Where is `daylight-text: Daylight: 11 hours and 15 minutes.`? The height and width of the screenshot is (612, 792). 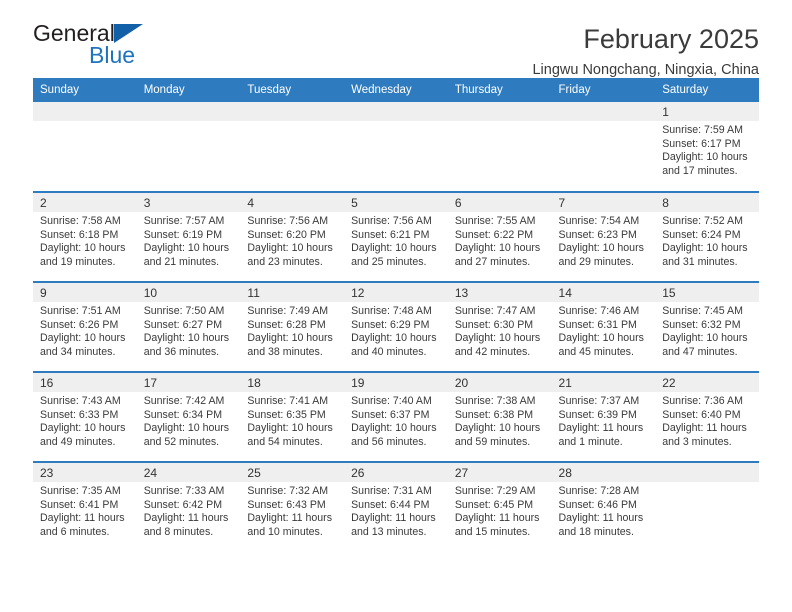
daylight-text: Daylight: 11 hours and 15 minutes. is located at coordinates (497, 525).